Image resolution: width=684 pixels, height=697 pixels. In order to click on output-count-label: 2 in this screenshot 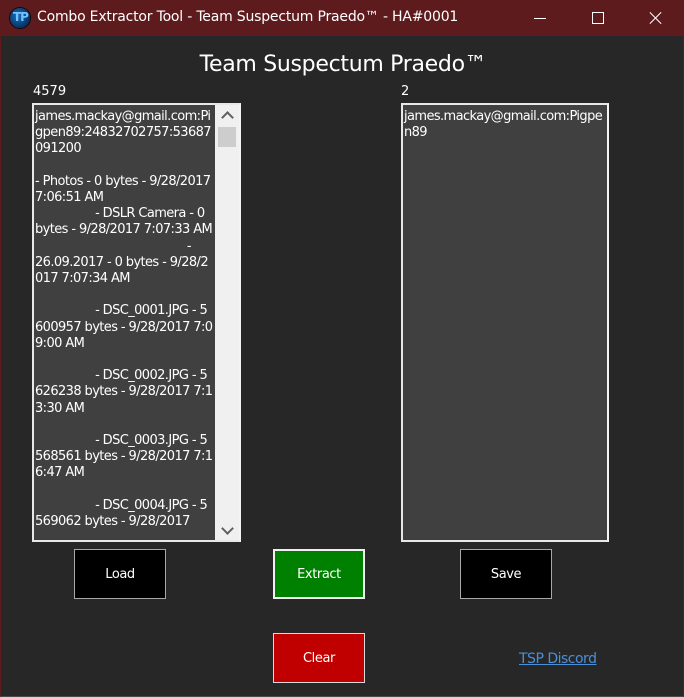, I will do `click(405, 91)`.